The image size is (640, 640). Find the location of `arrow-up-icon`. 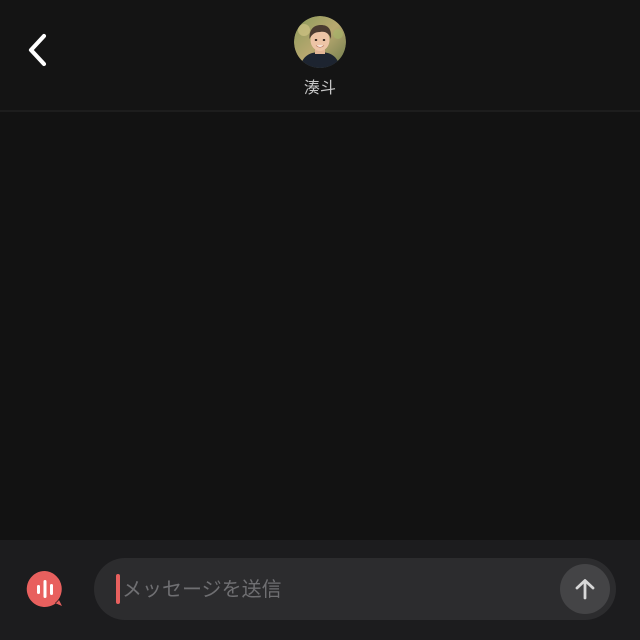

arrow-up-icon is located at coordinates (585, 589).